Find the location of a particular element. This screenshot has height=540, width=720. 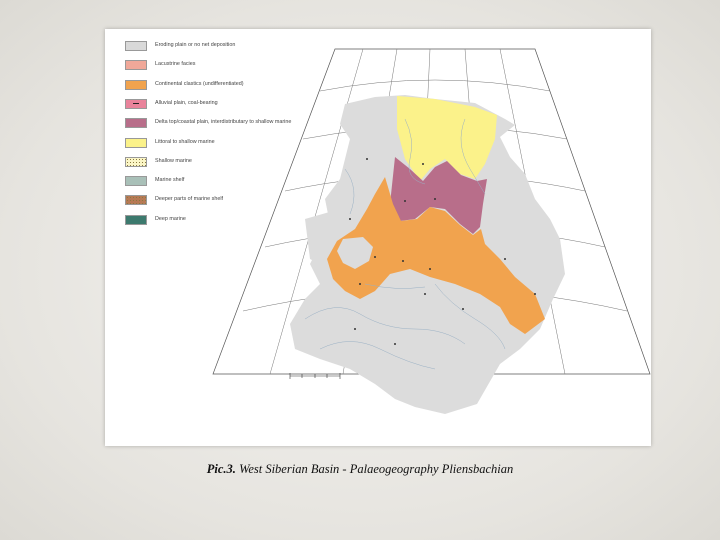

legend-item: Eroding plain or no net deposition is located at coordinates (235, 46).